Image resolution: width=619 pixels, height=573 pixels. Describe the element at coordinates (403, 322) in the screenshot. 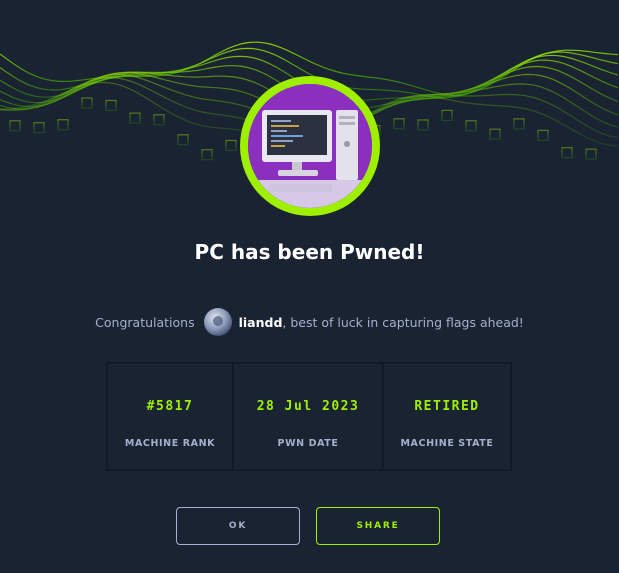

I see `congrats-suffix: , best of luck in capturing flags ahead!` at that location.